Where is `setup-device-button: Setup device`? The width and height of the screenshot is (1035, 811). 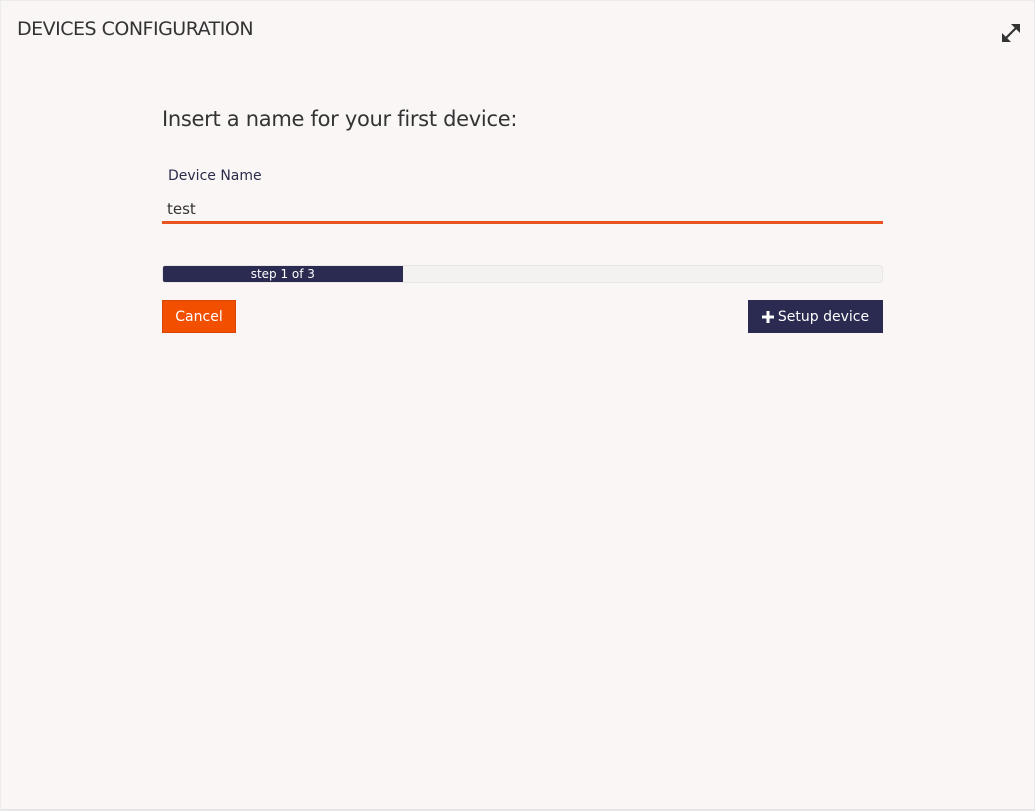 setup-device-button: Setup device is located at coordinates (815, 316).